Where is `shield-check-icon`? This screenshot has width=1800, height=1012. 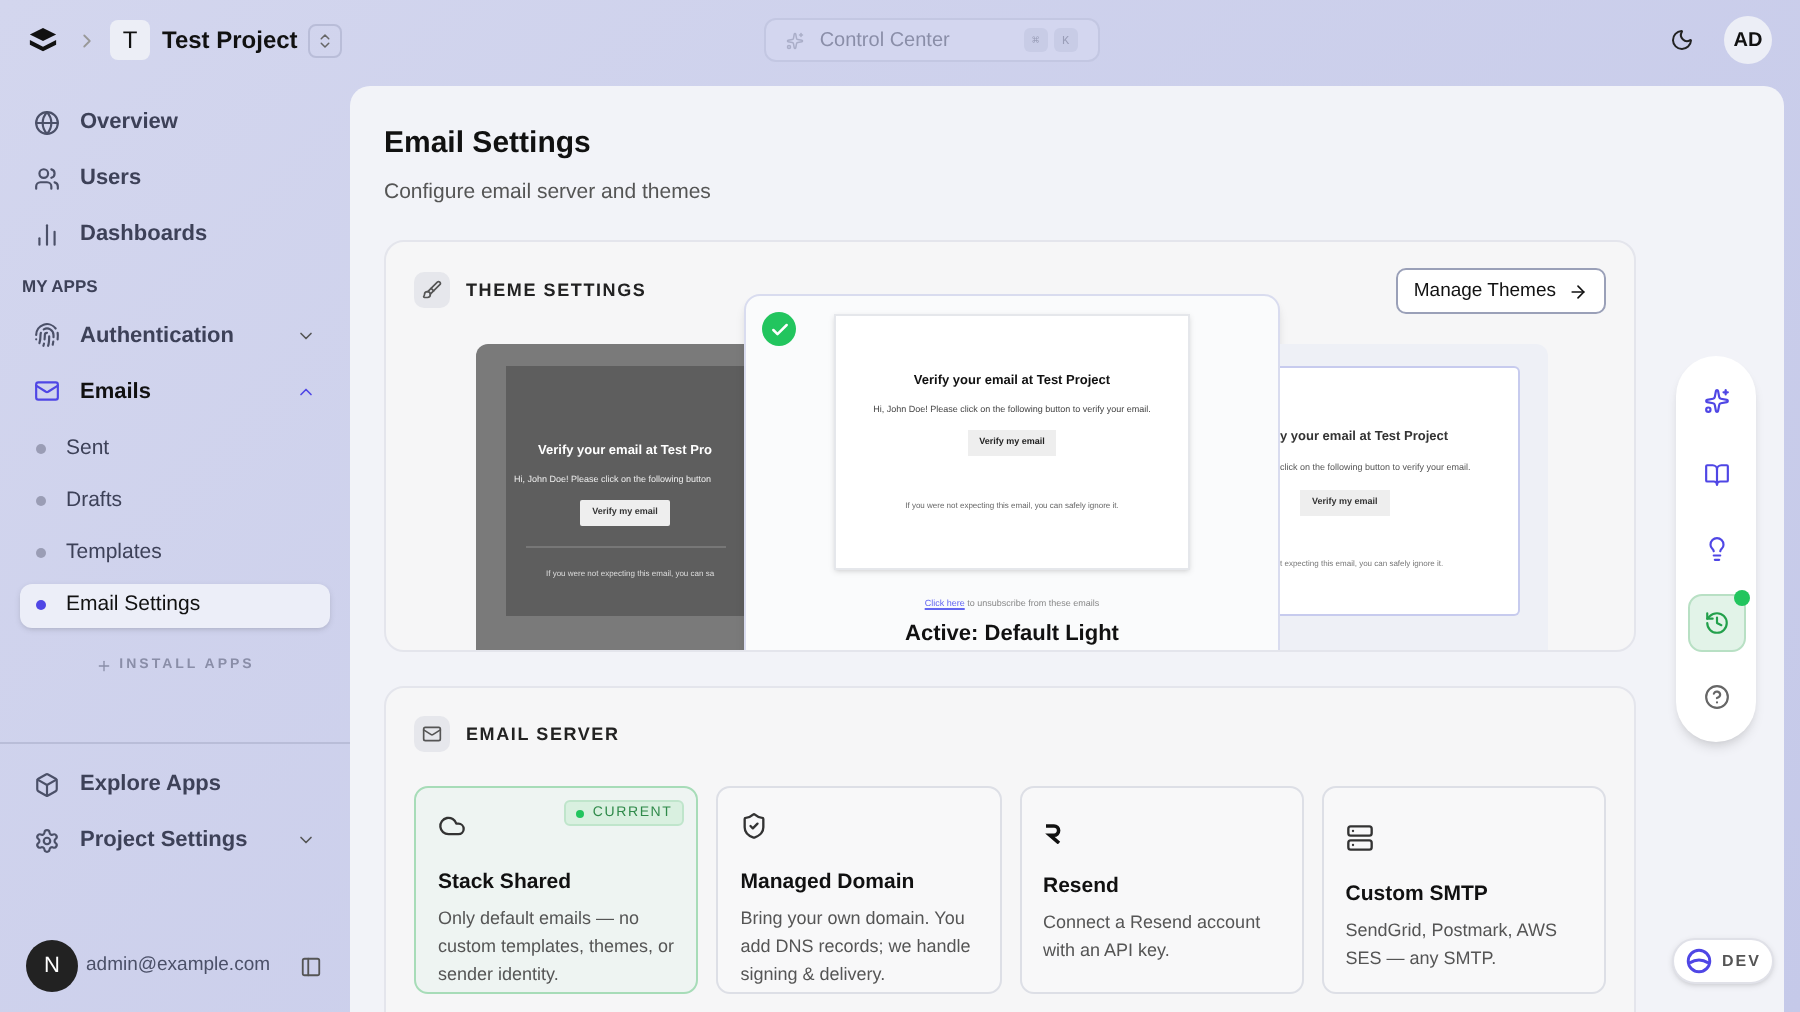 shield-check-icon is located at coordinates (754, 826).